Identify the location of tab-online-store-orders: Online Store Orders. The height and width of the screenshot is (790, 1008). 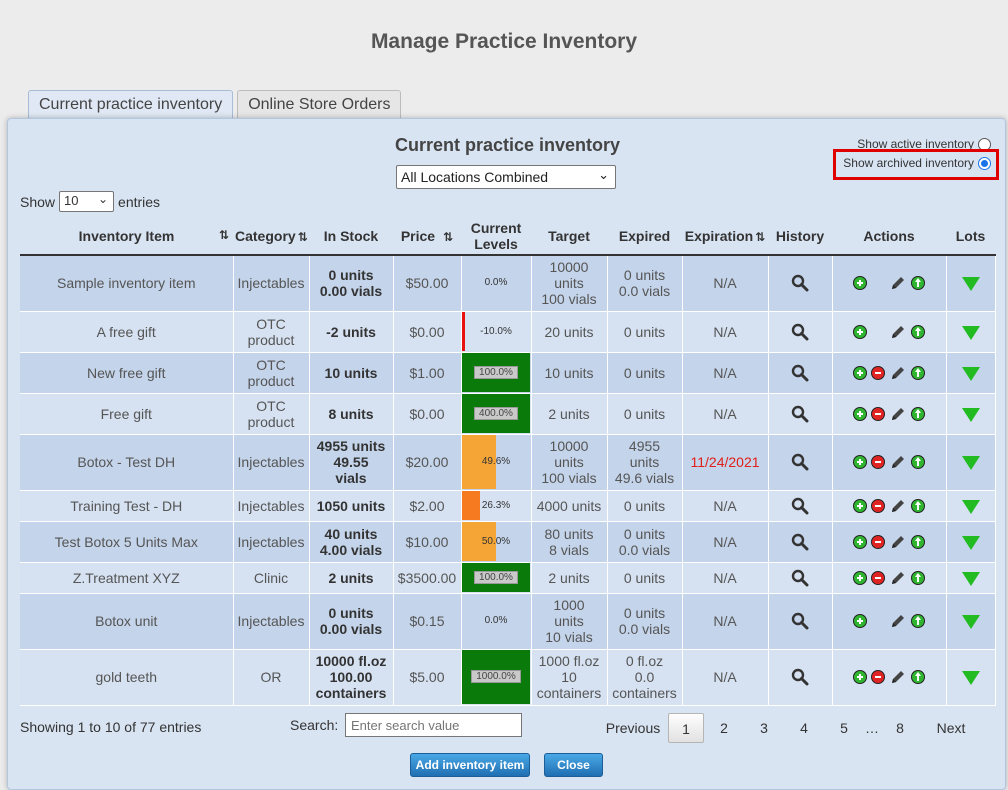
(319, 105).